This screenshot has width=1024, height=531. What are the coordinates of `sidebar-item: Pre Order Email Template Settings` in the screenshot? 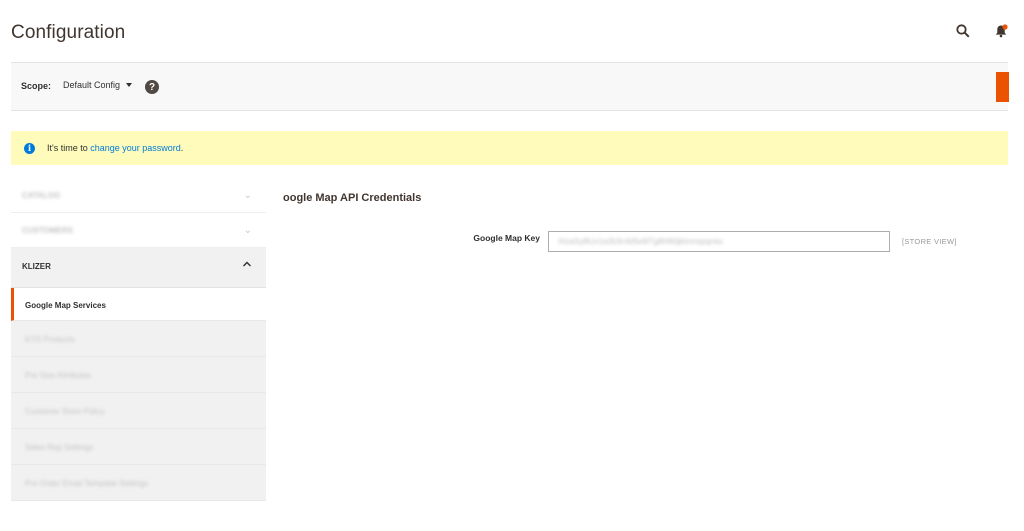 It's located at (138, 483).